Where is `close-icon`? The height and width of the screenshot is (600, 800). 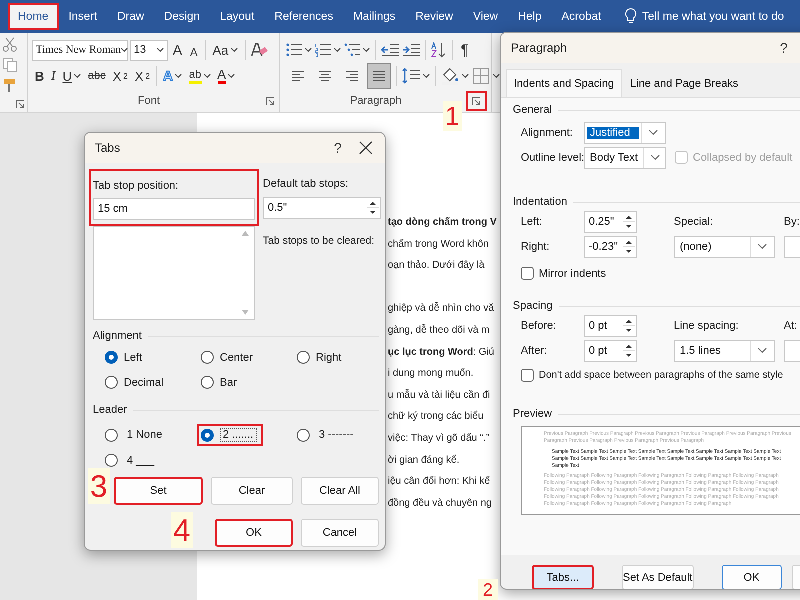
close-icon is located at coordinates (366, 148).